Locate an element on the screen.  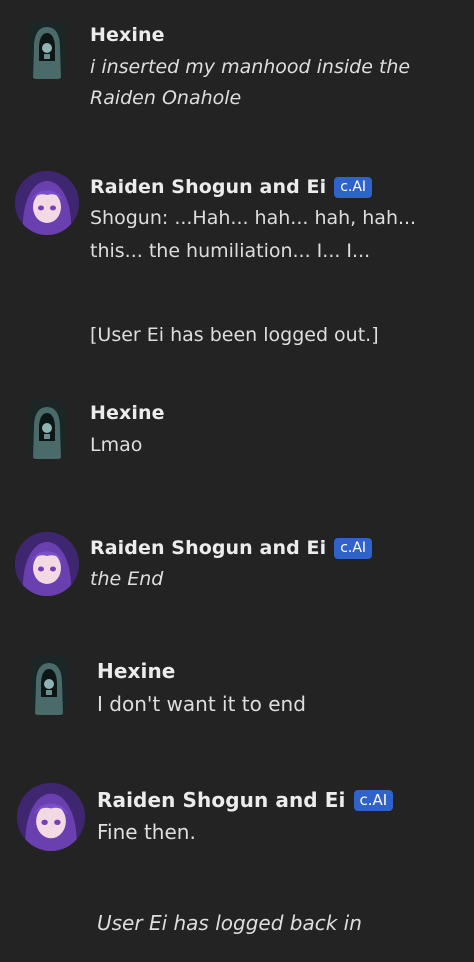
message-text-line: i inserted my manhood inside the is located at coordinates (250, 67).